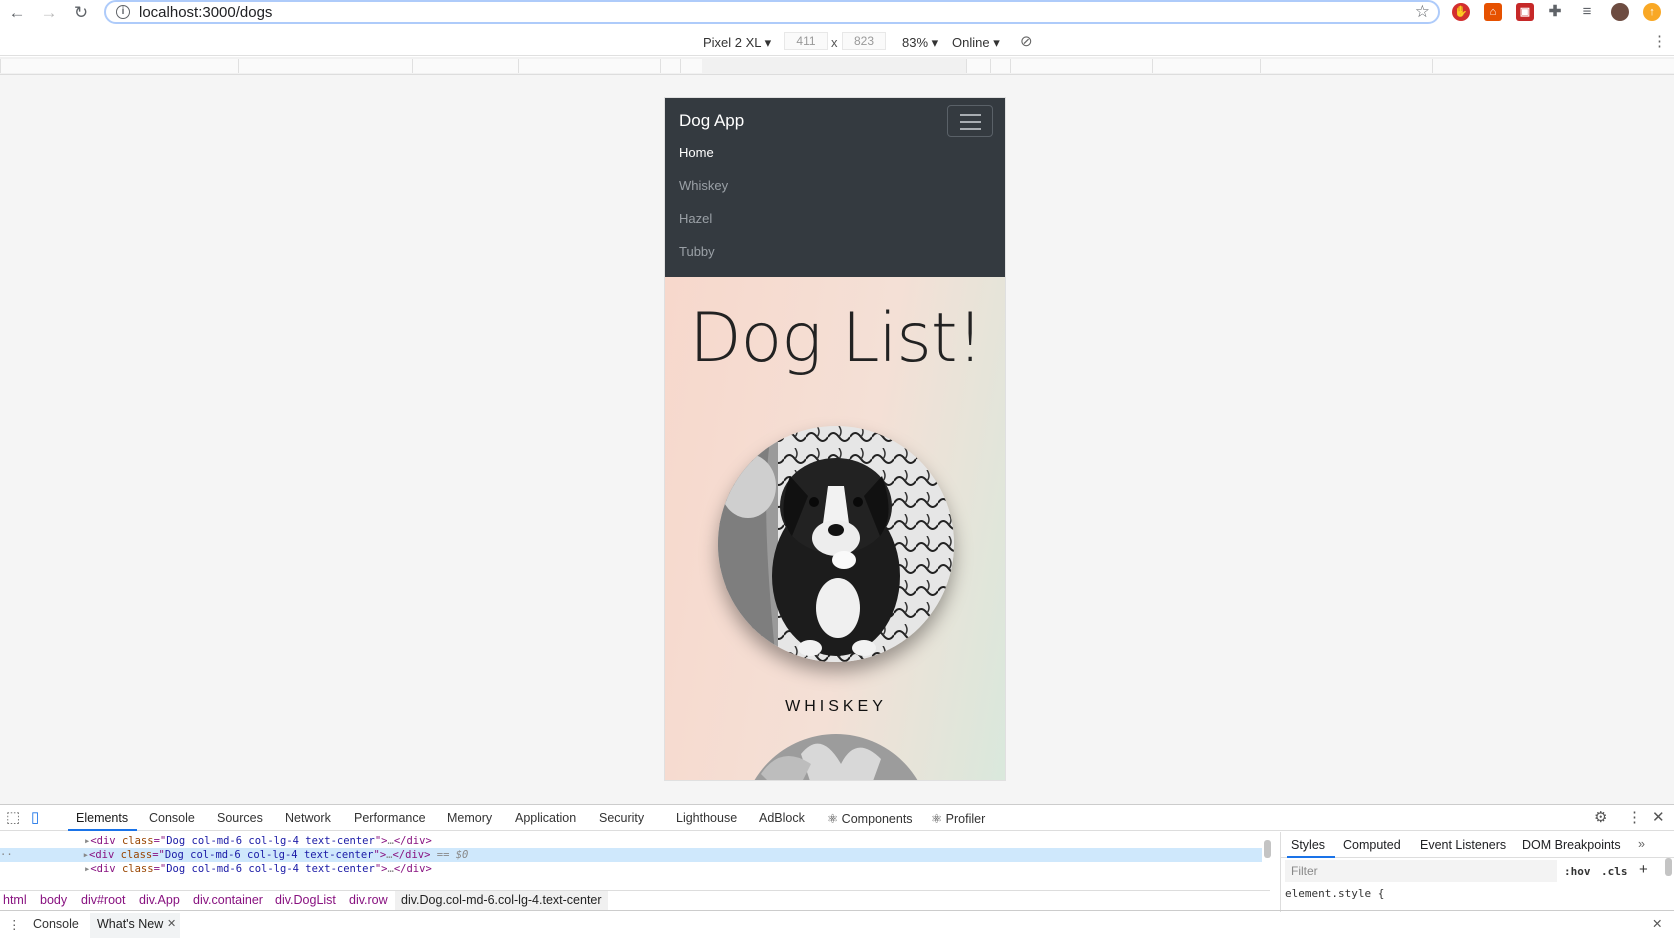  What do you see at coordinates (837, 66) in the screenshot?
I see `media-query-bar` at bounding box center [837, 66].